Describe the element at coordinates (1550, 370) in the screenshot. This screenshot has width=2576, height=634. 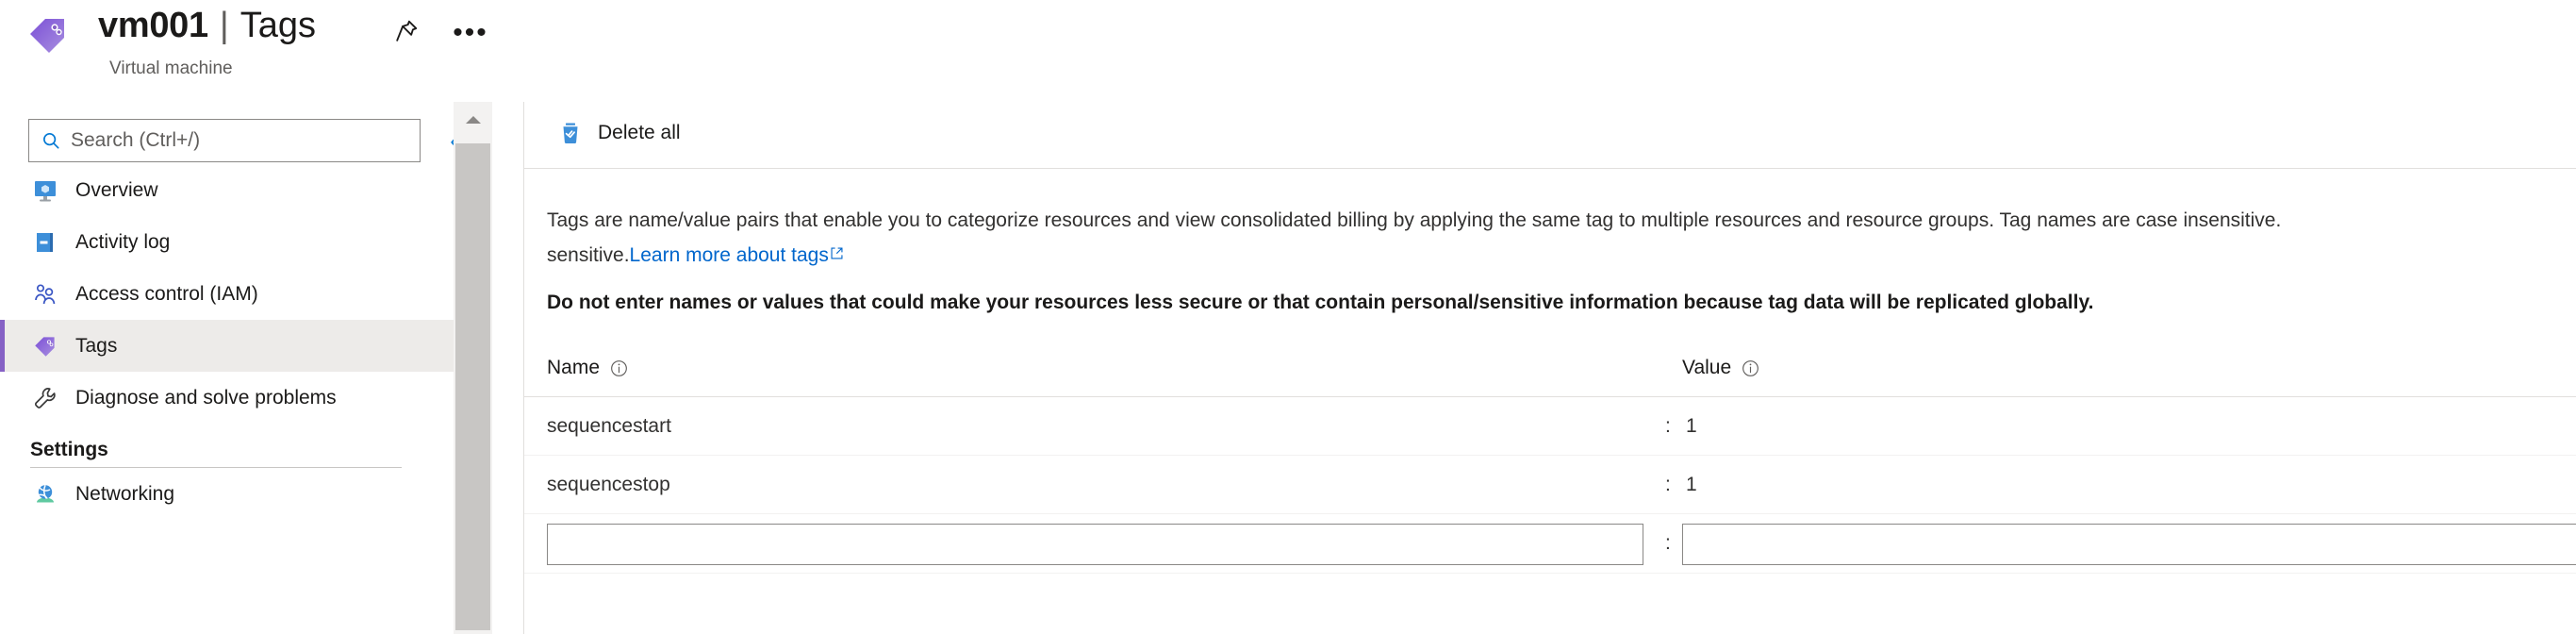
I see `tags-grid-header: Name Value` at that location.